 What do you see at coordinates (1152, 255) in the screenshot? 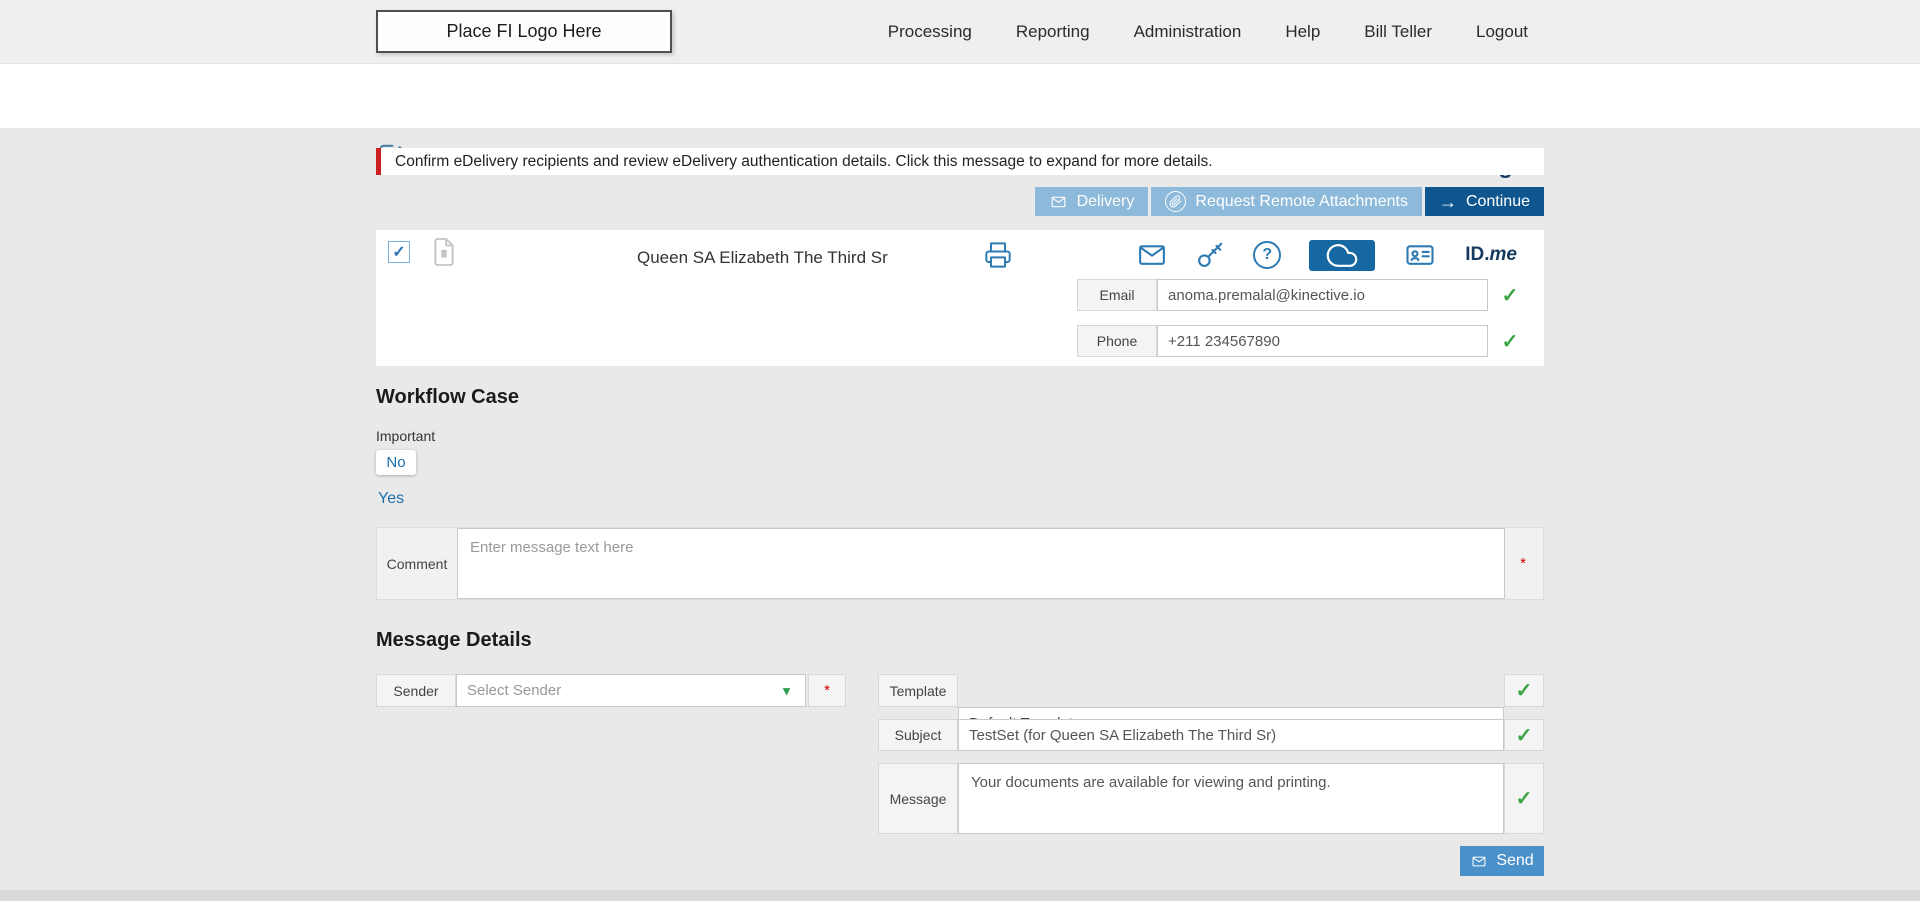
I see `email-auth-icon` at bounding box center [1152, 255].